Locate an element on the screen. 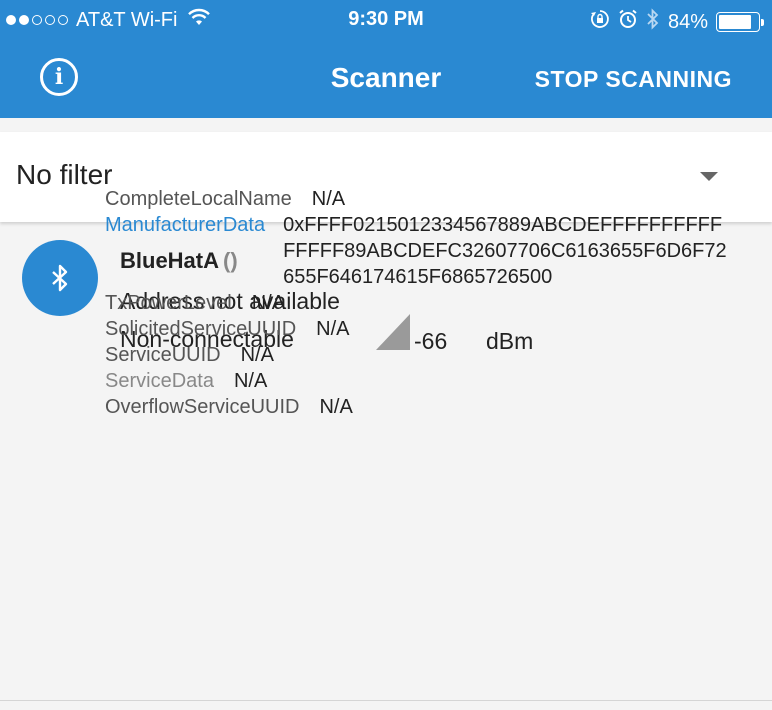  bluetooth-status-icon is located at coordinates (653, 22).